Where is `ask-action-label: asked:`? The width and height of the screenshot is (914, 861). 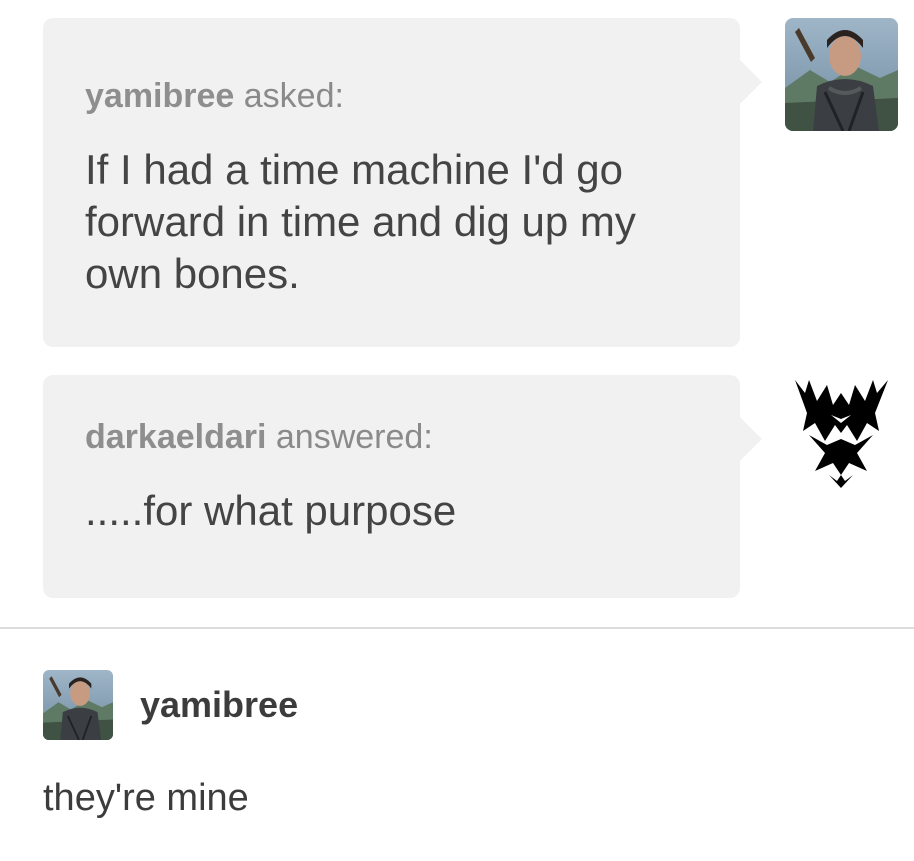
ask-action-label: asked: is located at coordinates (289, 96).